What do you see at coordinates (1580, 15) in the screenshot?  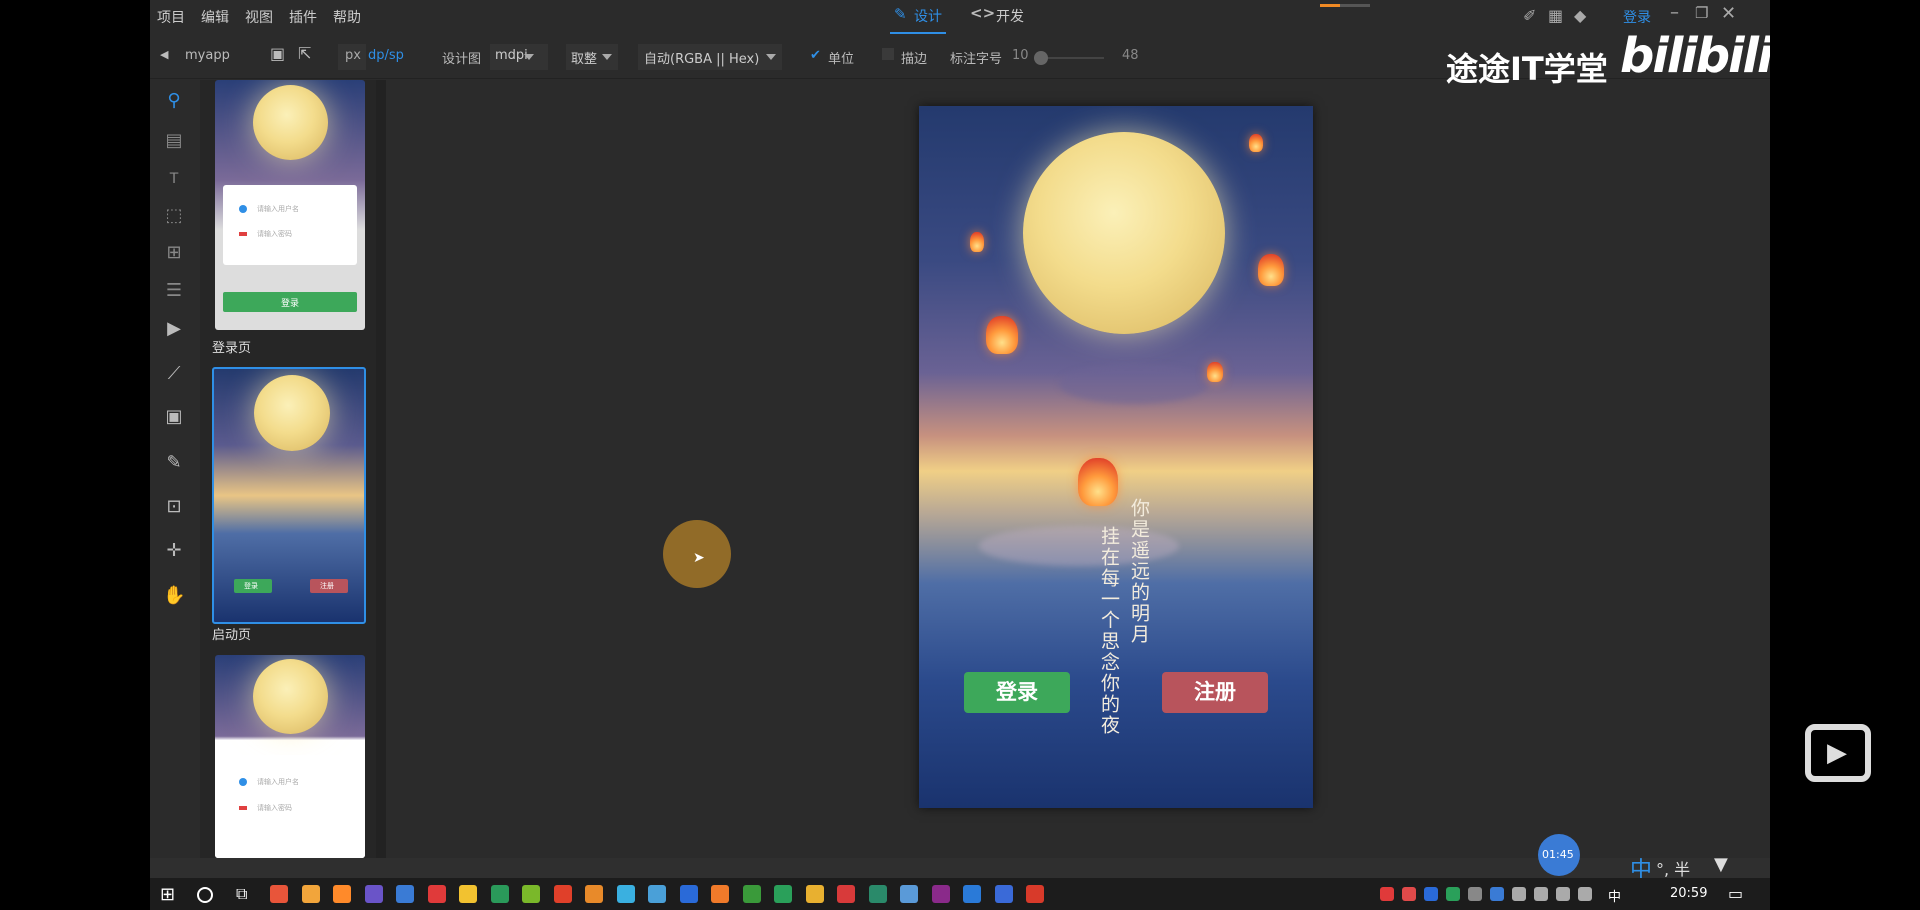 I see `bell-icon: ◆` at bounding box center [1580, 15].